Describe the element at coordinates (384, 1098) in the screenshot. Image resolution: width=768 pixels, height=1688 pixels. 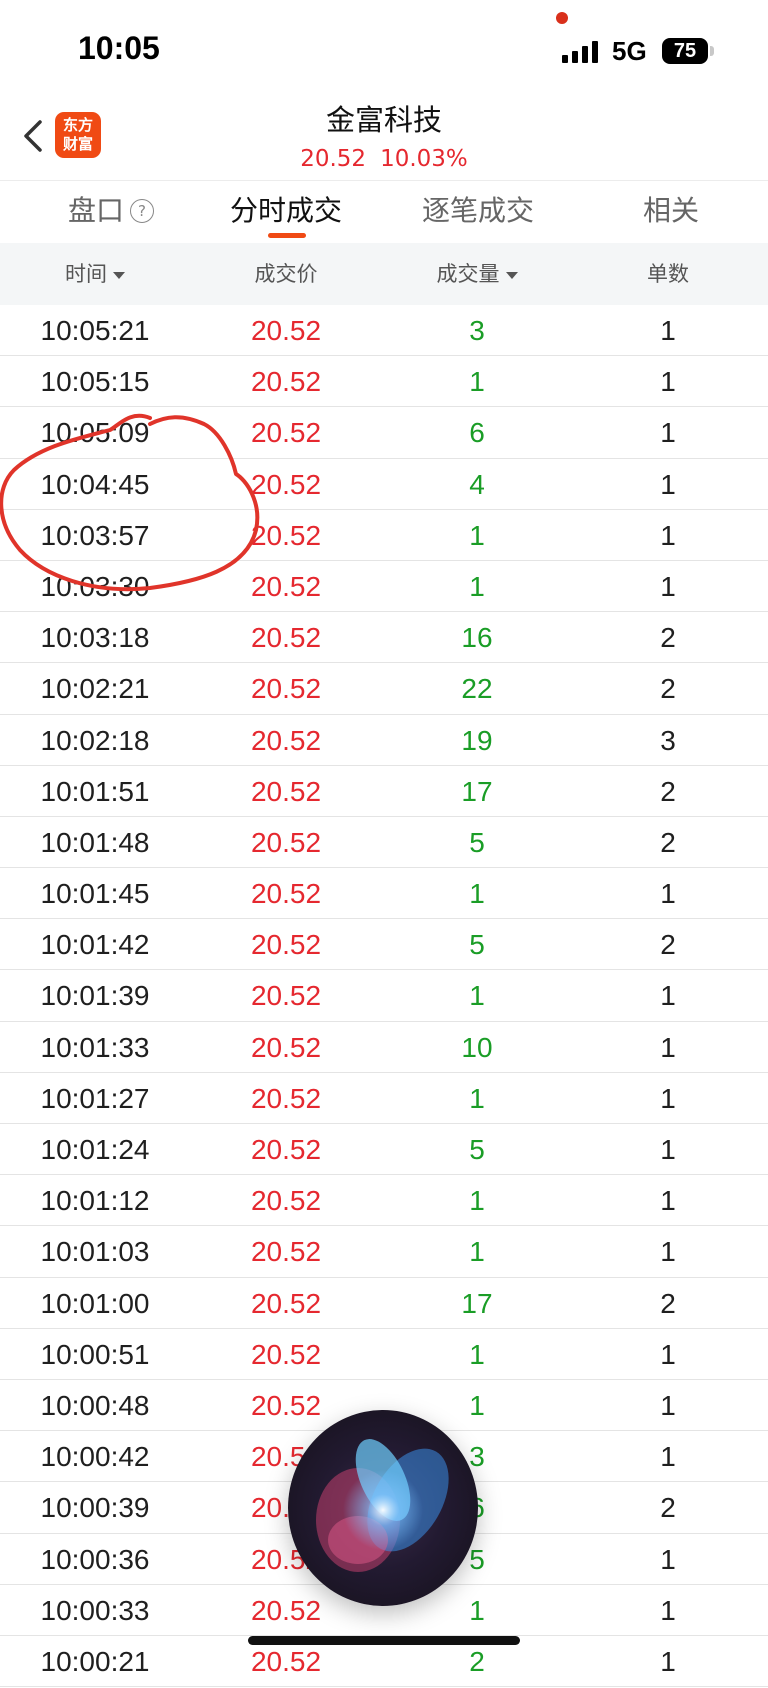
I see `table-row: 10:01:27 20.52 1 1` at that location.